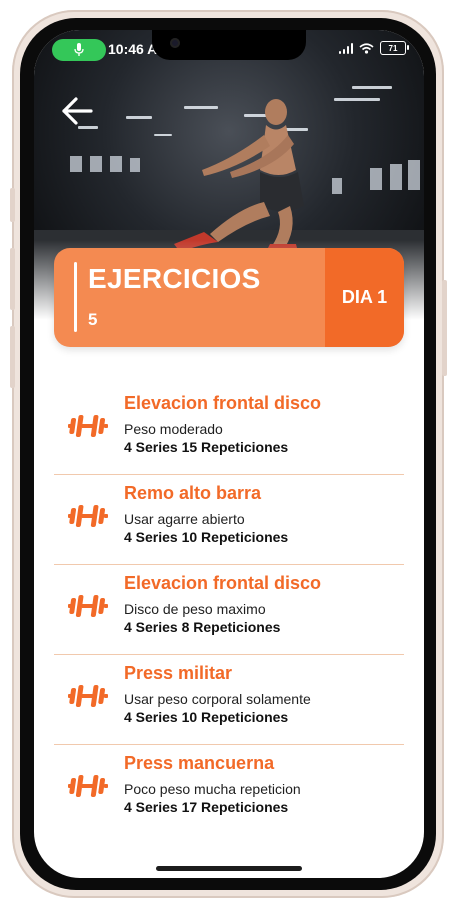  I want to click on day-badge: DIA 1, so click(364, 297).